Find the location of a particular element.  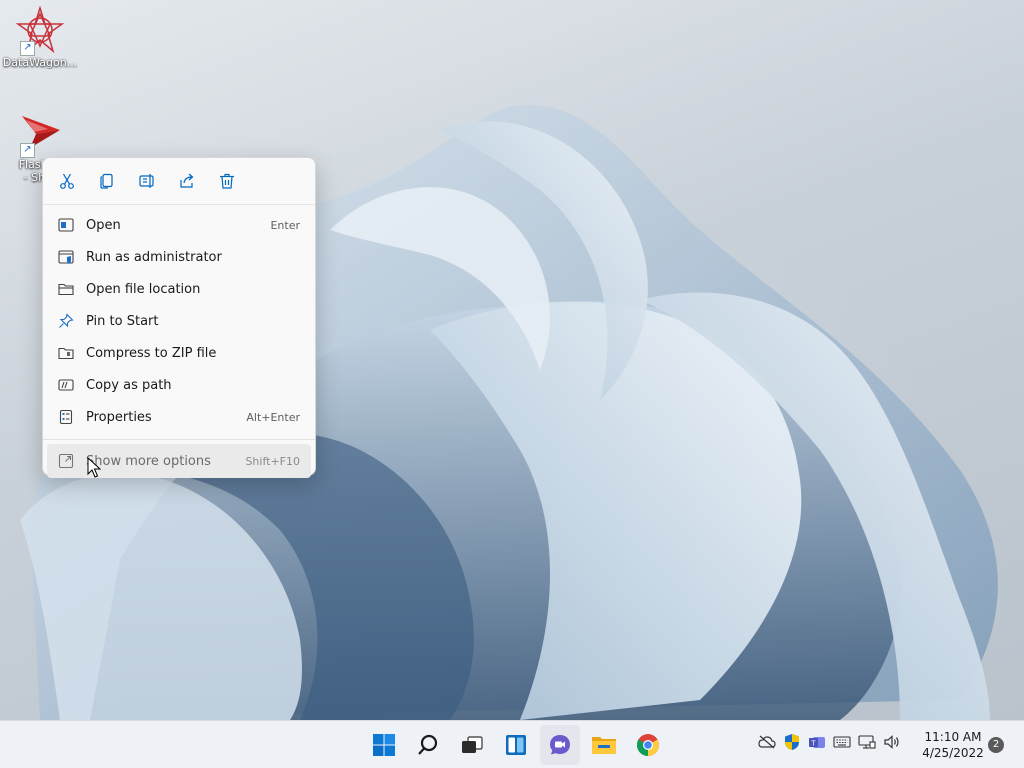

menu-item-label: Properties is located at coordinates (119, 417).